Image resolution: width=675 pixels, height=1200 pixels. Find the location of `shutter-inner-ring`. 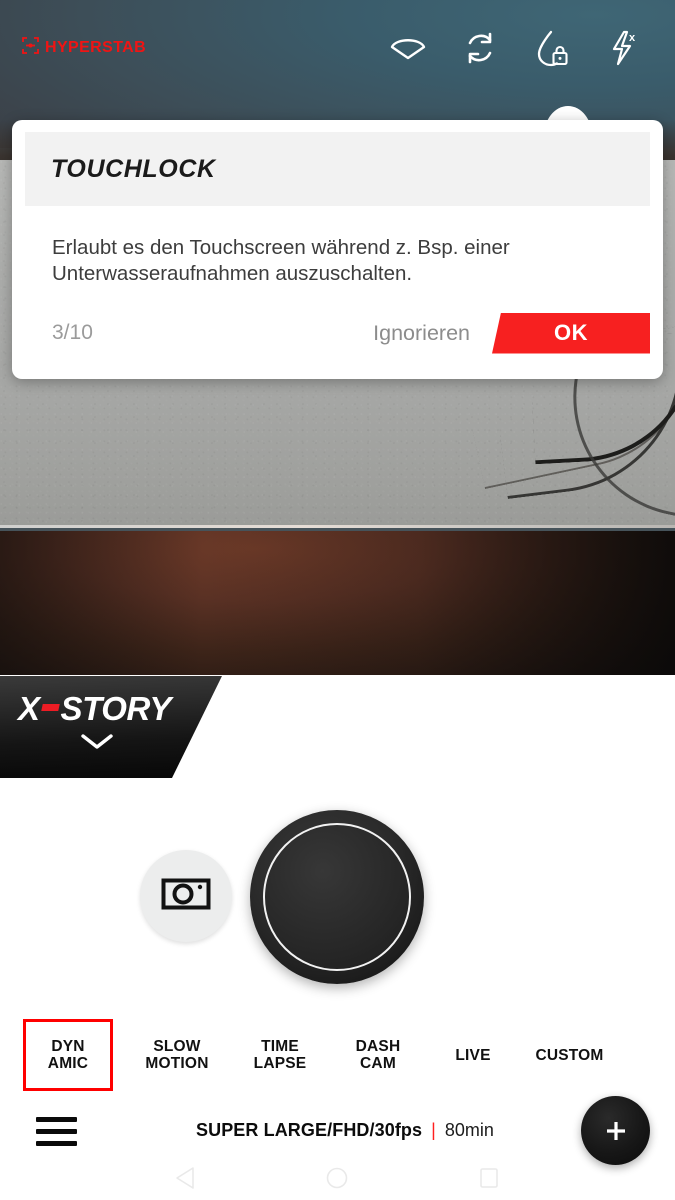

shutter-inner-ring is located at coordinates (337, 897).